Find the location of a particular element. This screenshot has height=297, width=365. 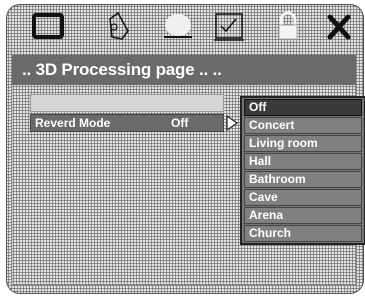

menu-row-disabled is located at coordinates (127, 103).